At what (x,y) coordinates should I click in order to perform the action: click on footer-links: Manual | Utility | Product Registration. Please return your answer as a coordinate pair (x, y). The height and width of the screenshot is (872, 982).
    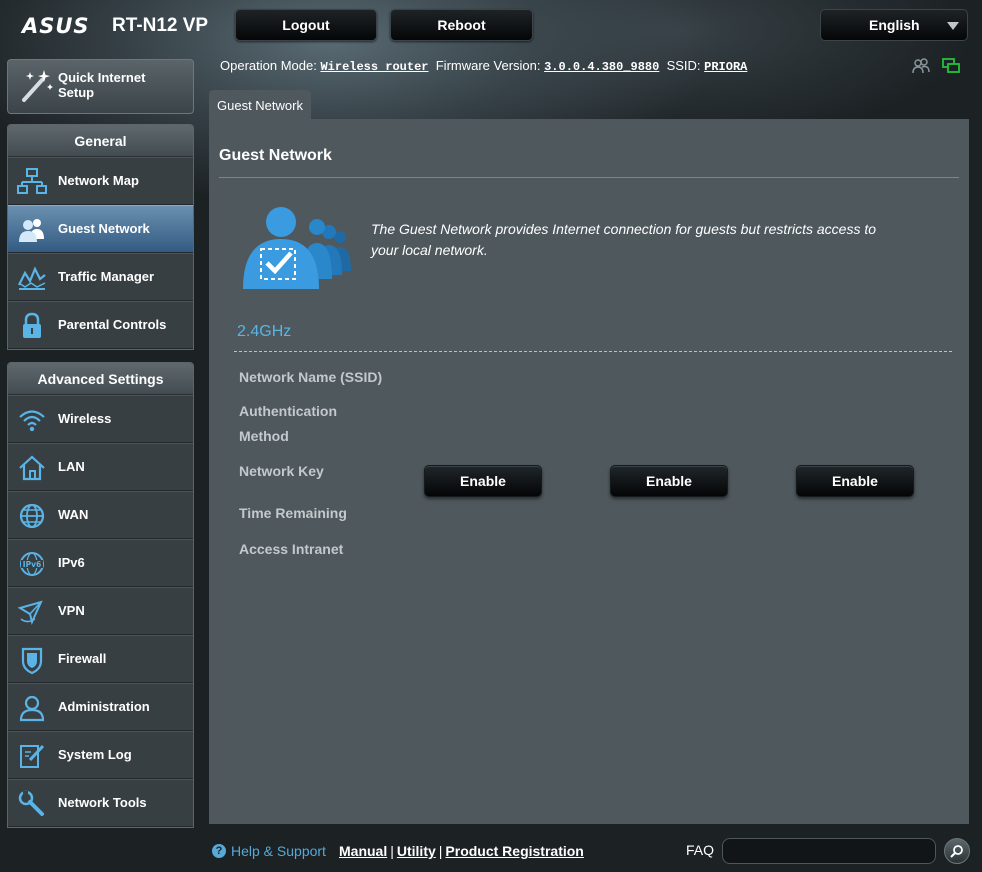
    Looking at the image, I should click on (461, 851).